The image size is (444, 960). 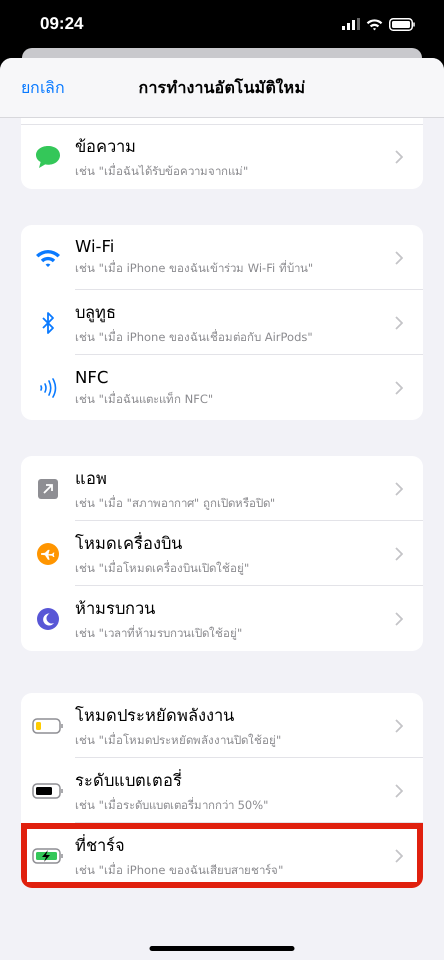 I want to click on airplane-icon, so click(x=48, y=553).